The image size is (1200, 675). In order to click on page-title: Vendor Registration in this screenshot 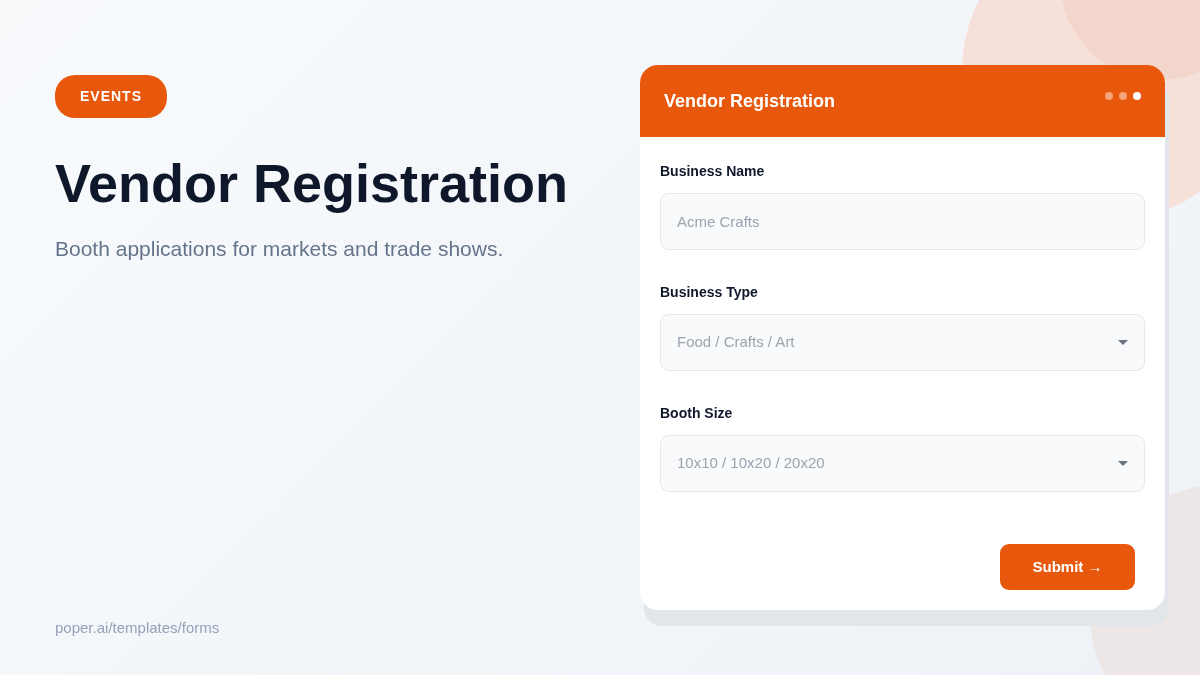, I will do `click(312, 184)`.